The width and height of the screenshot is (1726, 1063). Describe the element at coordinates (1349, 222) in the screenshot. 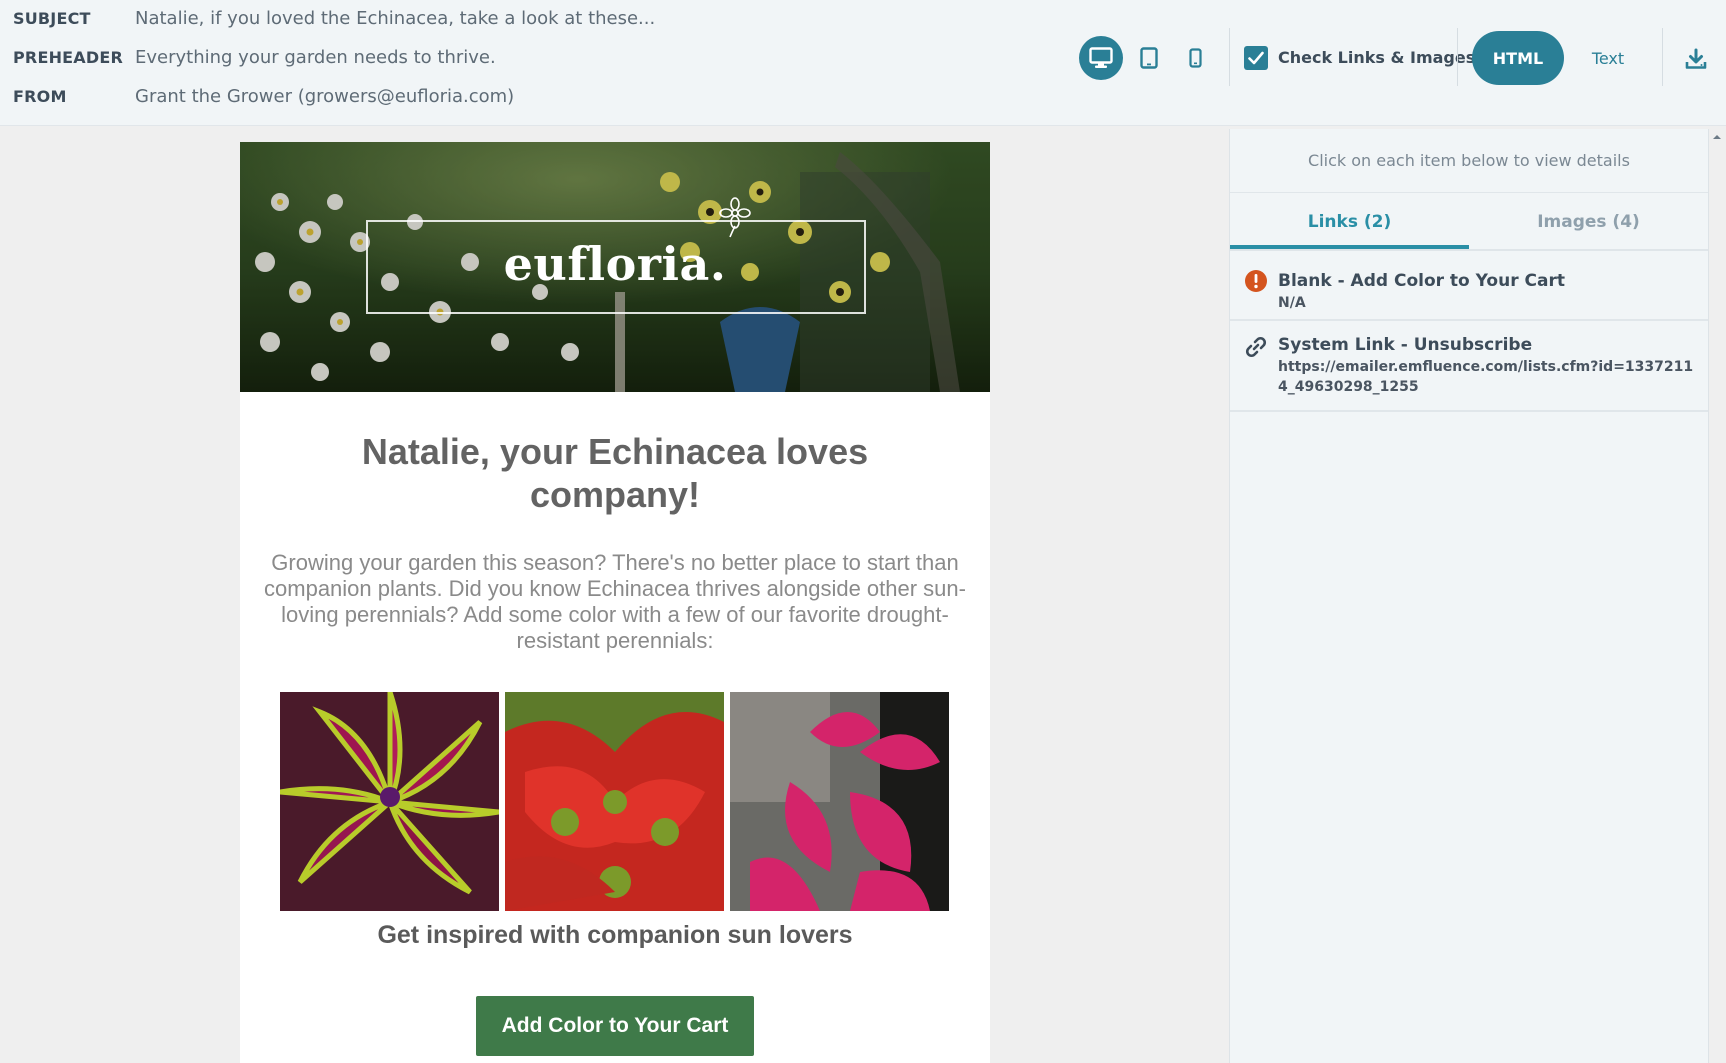

I see `tab-links: Links (2)` at that location.